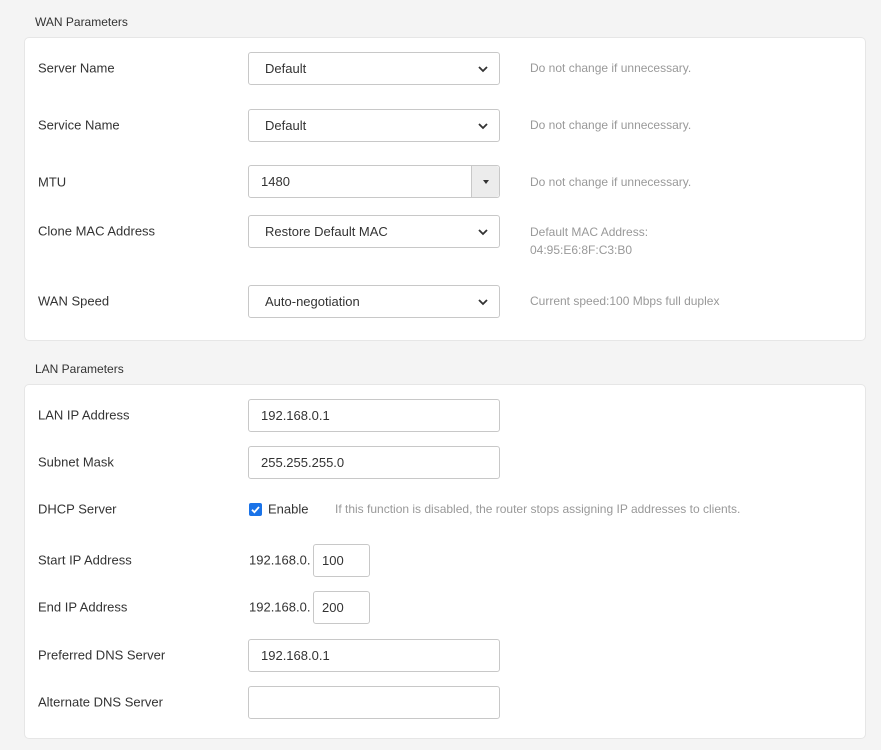 The height and width of the screenshot is (750, 881). What do you see at coordinates (286, 68) in the screenshot?
I see `server-name-value: Default` at bounding box center [286, 68].